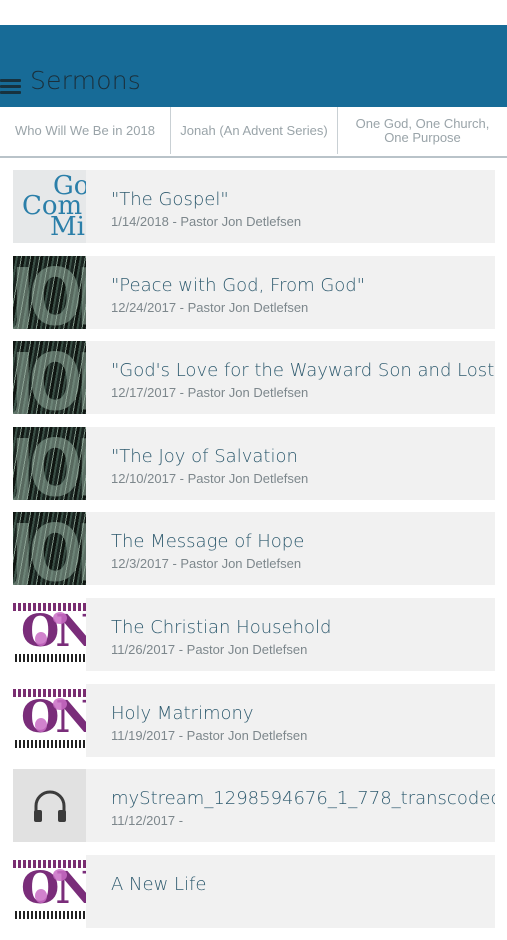 The height and width of the screenshot is (940, 507). What do you see at coordinates (206, 221) in the screenshot?
I see `sermon-date-speaker: 1/14/2018 - Pastor Jon Detlefsen` at bounding box center [206, 221].